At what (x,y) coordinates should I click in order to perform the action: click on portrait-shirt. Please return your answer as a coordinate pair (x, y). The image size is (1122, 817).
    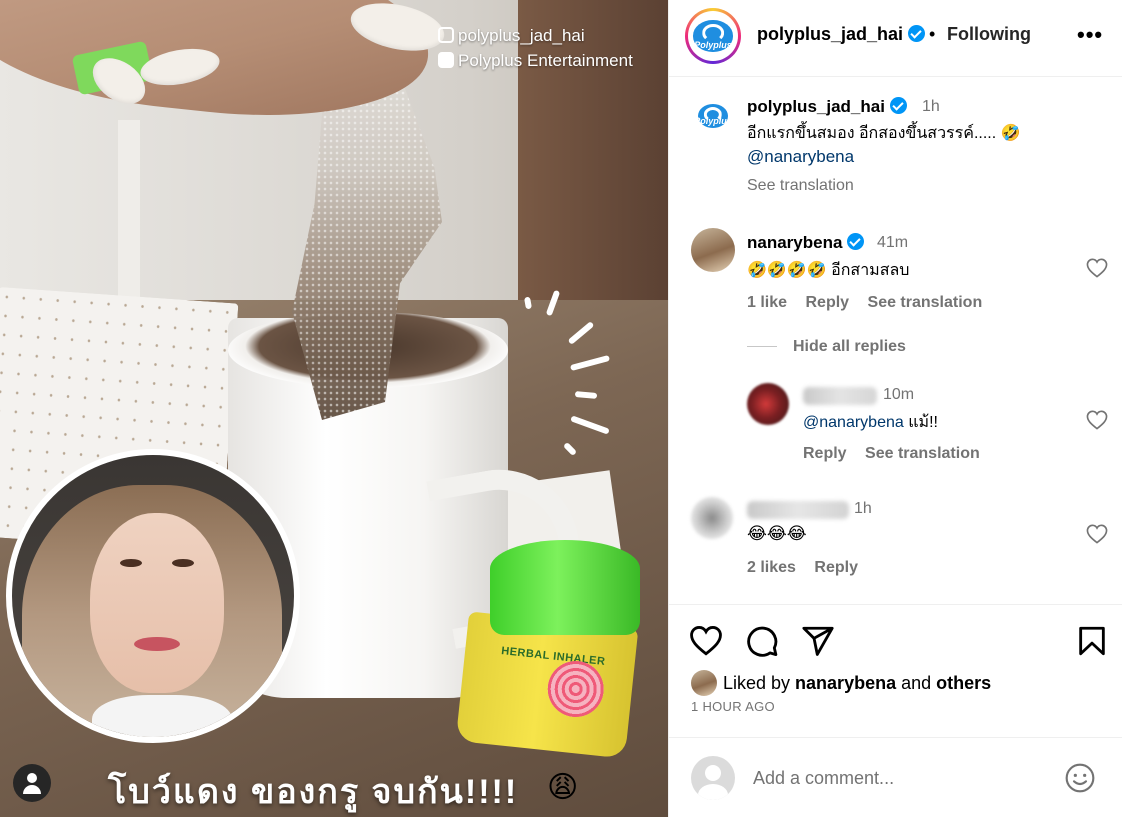
    Looking at the image, I should click on (162, 716).